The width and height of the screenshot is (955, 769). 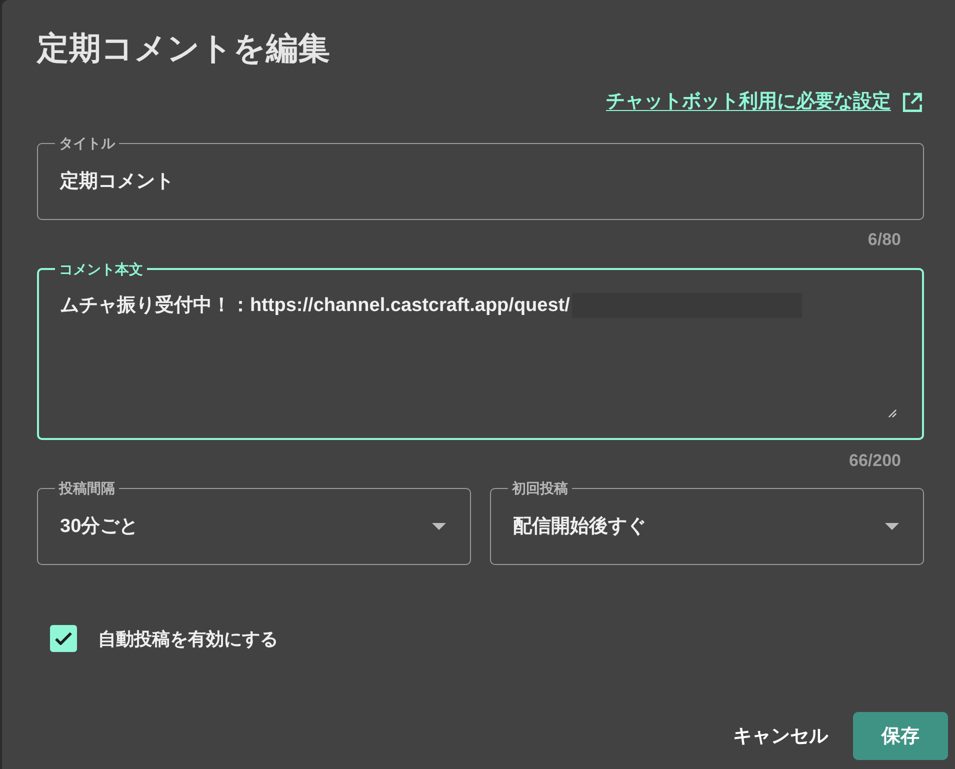 What do you see at coordinates (315, 306) in the screenshot?
I see `field-value: ムチャ振り受付中！：https://channel.castcraft.app/quest/` at bounding box center [315, 306].